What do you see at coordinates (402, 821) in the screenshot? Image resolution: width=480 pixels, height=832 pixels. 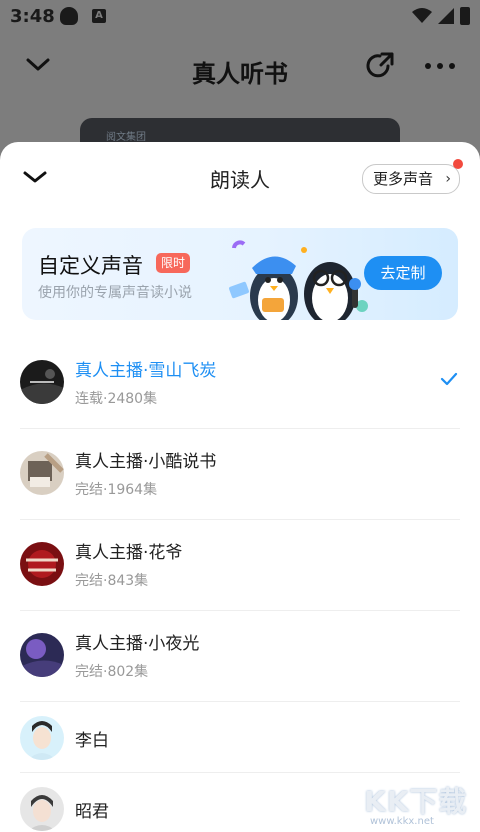 I see `watermark-url: www.kkx.net` at bounding box center [402, 821].